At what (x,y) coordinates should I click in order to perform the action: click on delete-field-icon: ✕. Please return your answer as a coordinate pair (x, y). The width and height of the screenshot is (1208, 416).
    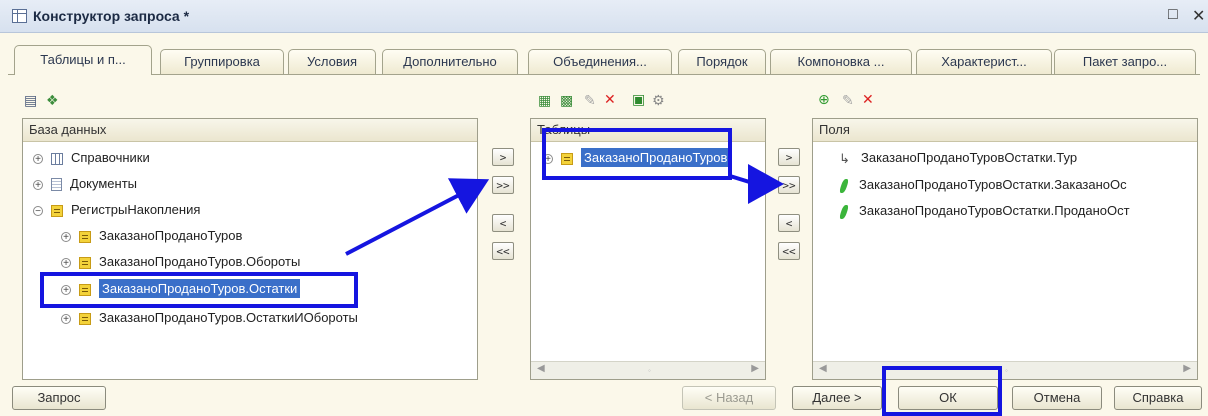
    Looking at the image, I should click on (868, 99).